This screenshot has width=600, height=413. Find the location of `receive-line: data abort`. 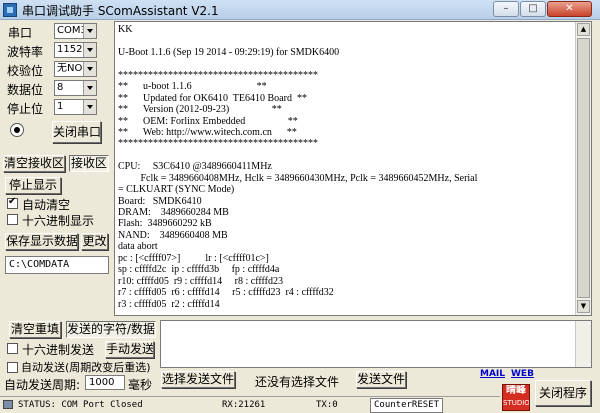

receive-line: data abort is located at coordinates (138, 247).